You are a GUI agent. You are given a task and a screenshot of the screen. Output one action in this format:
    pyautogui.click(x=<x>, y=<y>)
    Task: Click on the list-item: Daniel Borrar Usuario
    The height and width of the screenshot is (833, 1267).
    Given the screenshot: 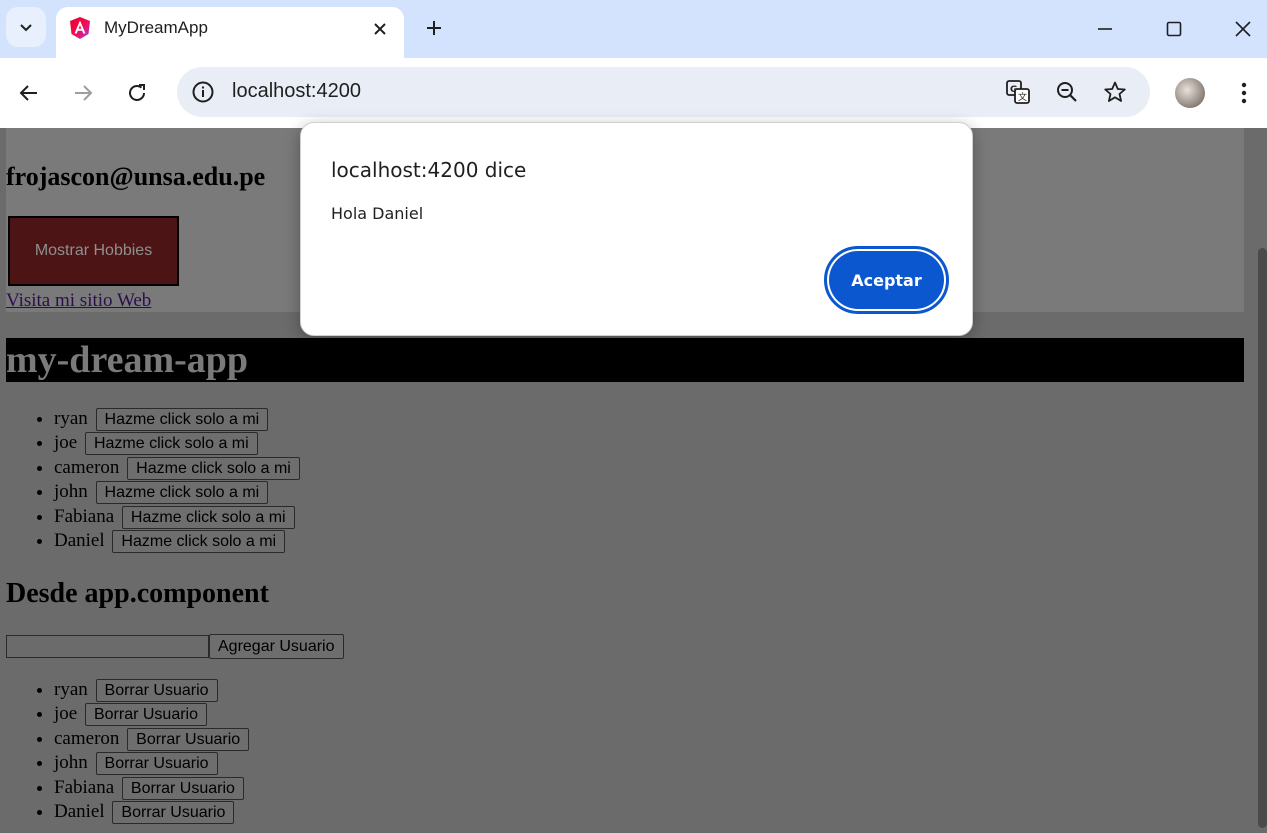 What is the action you would take?
    pyautogui.click(x=151, y=812)
    